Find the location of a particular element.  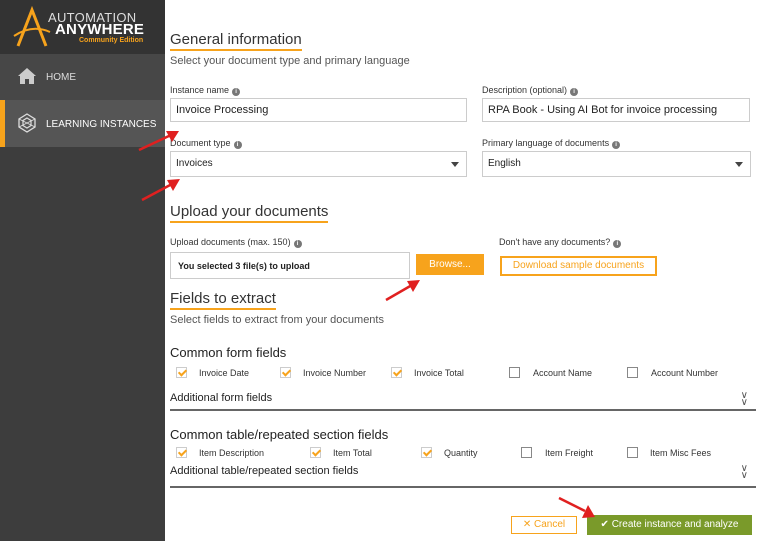

checkmark-icon: ✔ is located at coordinates (604, 524).